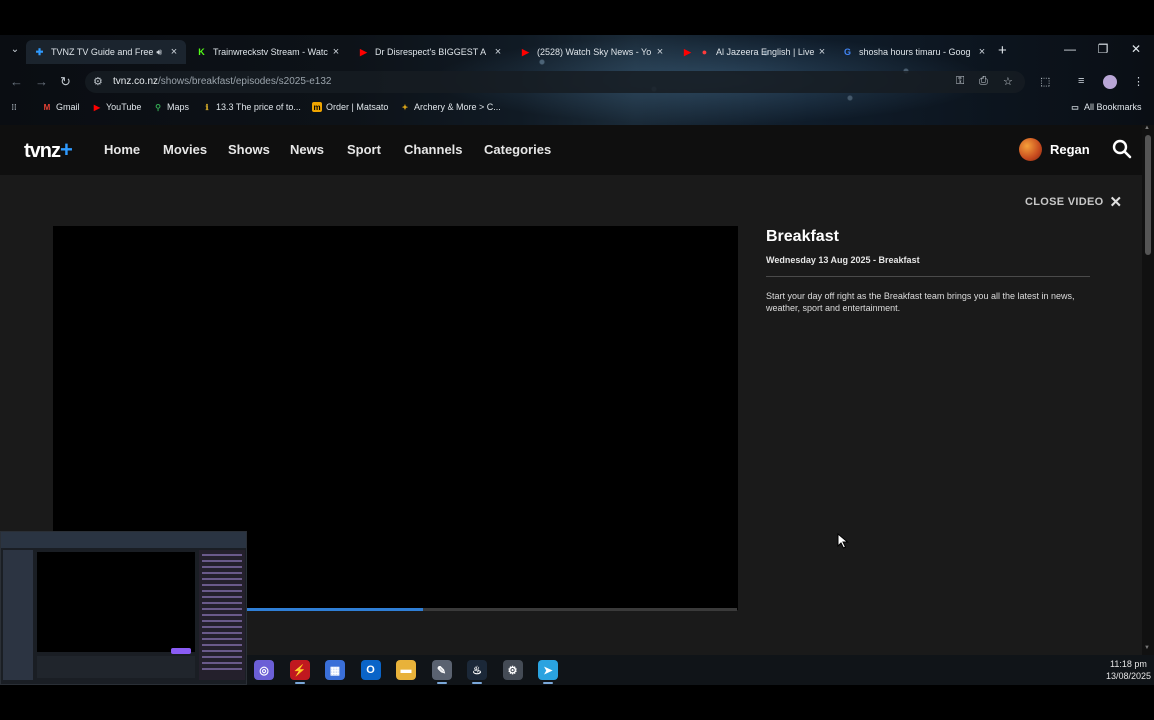  I want to click on app-icon: ◎, so click(264, 670).